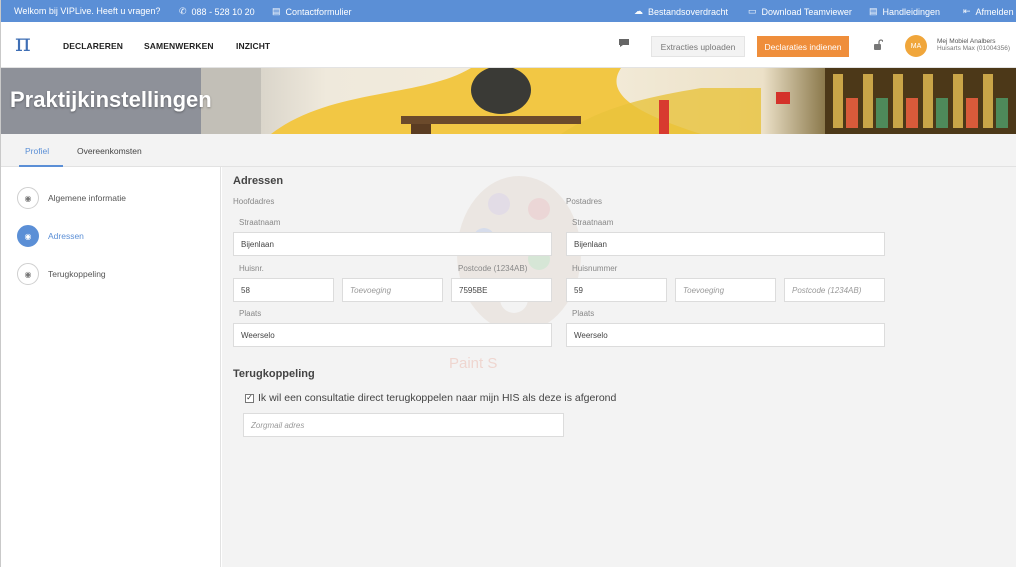  What do you see at coordinates (584, 201) in the screenshot?
I see `postal-address-heading: Postadres` at bounding box center [584, 201].